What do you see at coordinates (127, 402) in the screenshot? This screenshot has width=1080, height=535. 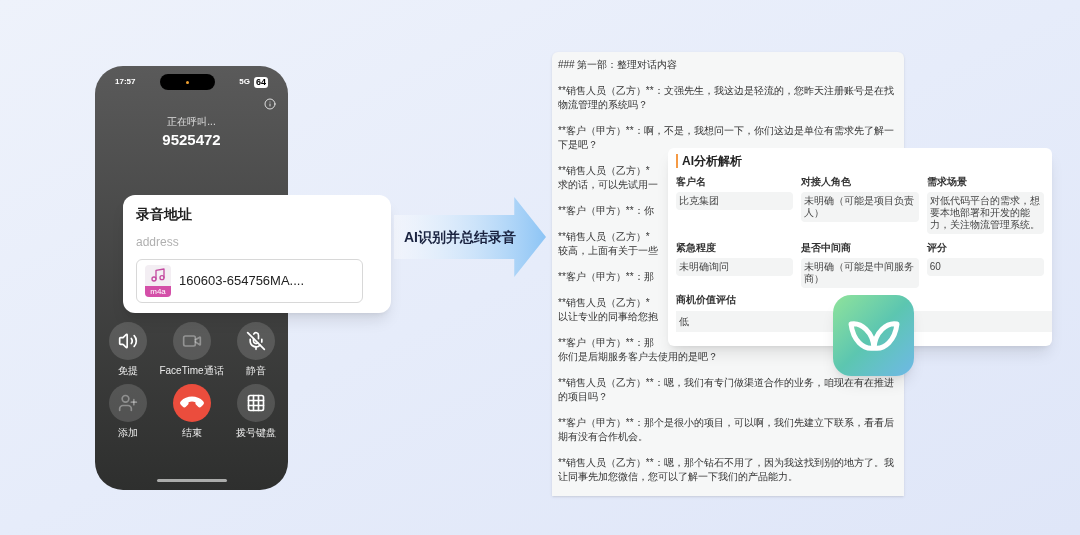 I see `add-person-icon` at bounding box center [127, 402].